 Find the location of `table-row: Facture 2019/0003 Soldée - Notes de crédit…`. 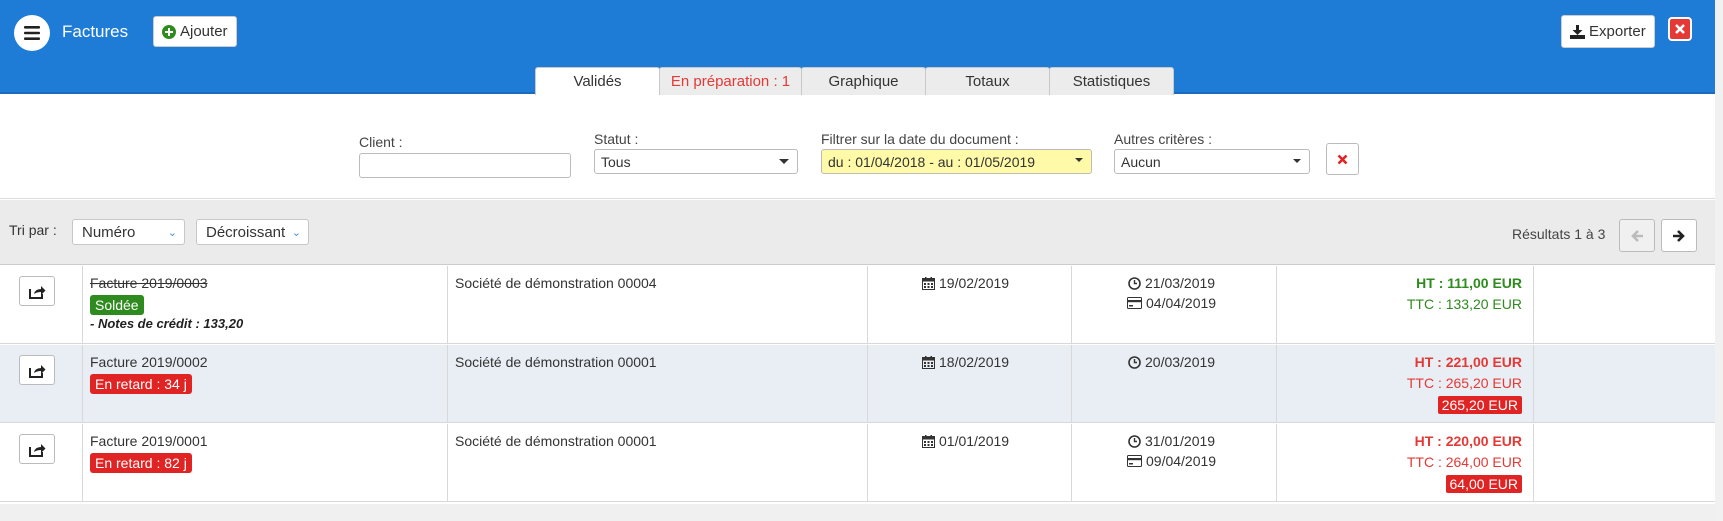

table-row: Facture 2019/0003 Soldée - Notes de crédit… is located at coordinates (857, 305).